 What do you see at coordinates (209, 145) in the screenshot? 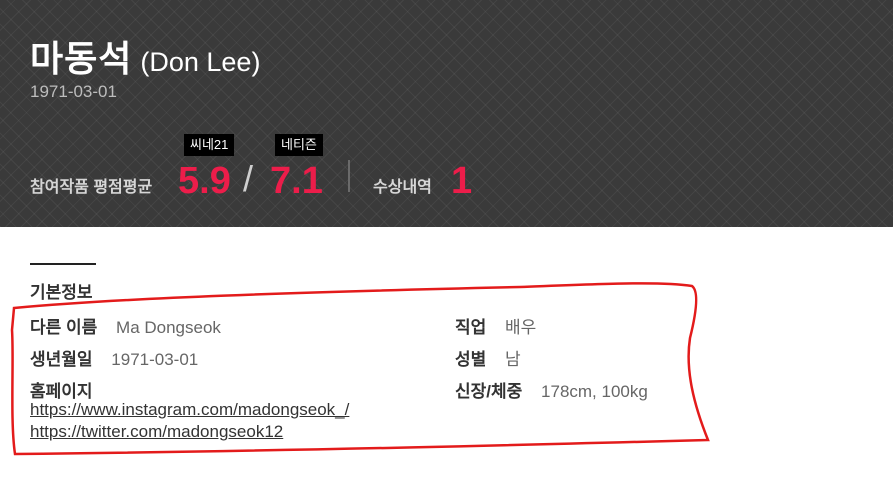
I see `cine21-tag: 씨네21` at bounding box center [209, 145].